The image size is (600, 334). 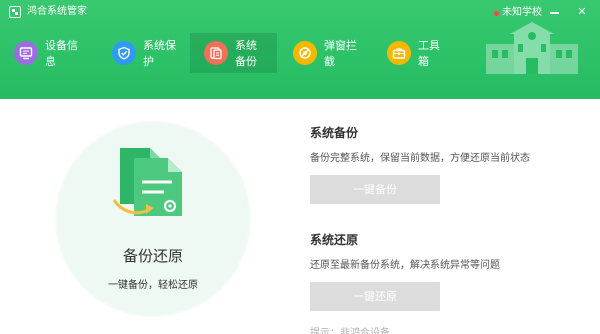 I want to click on nav-item-device-info: 设备信息, so click(x=49, y=53).